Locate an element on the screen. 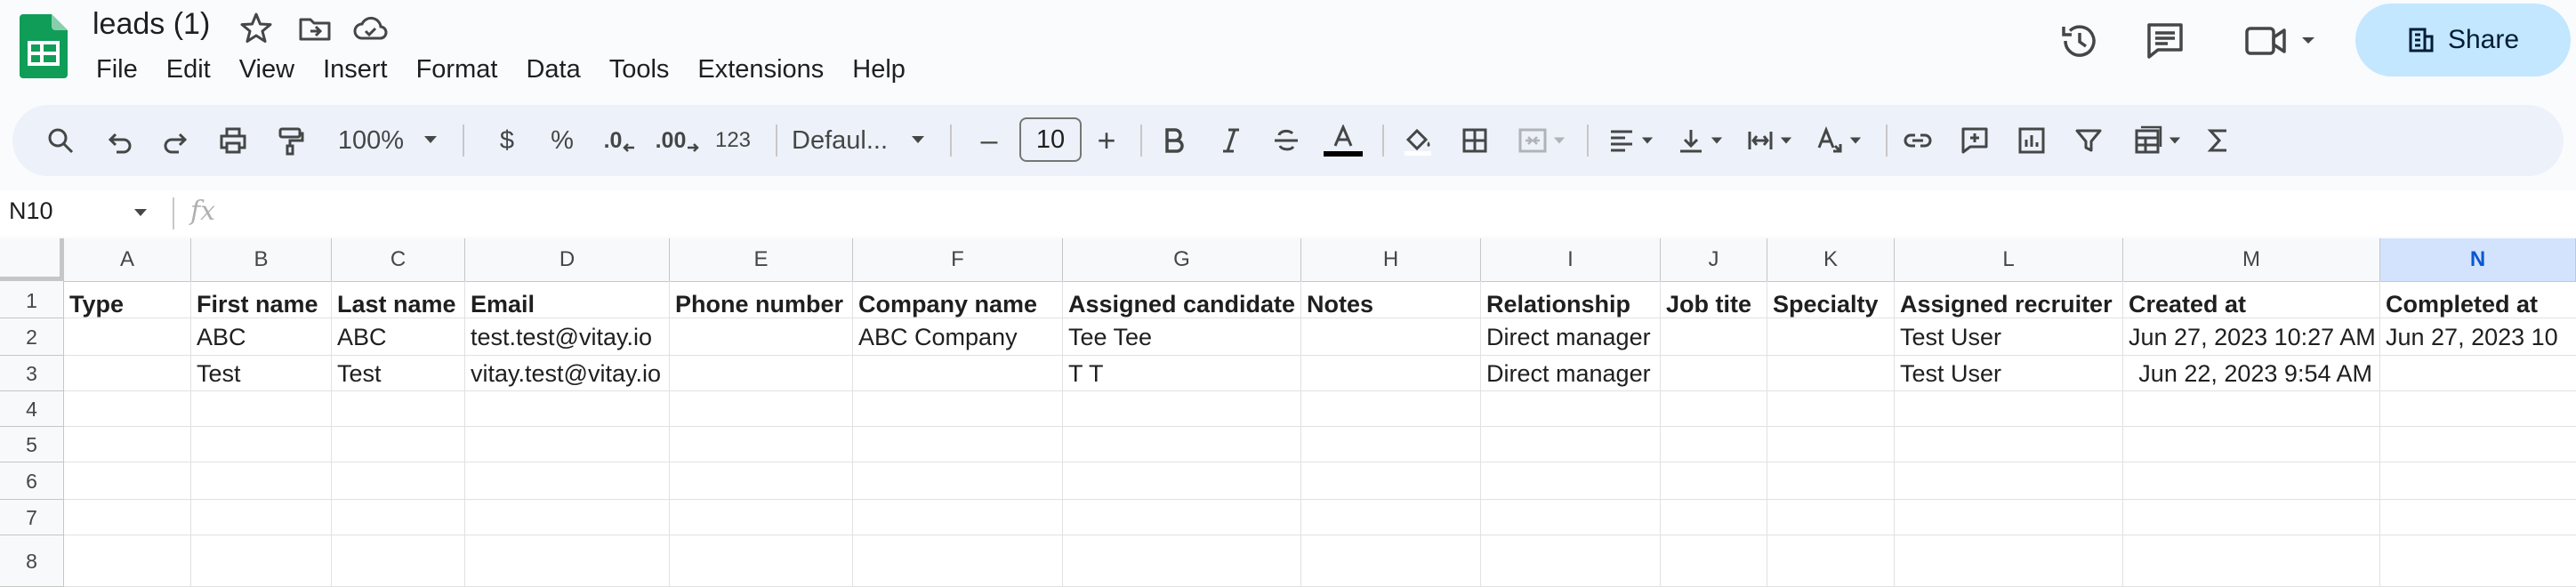  search-menus-button is located at coordinates (60, 140).